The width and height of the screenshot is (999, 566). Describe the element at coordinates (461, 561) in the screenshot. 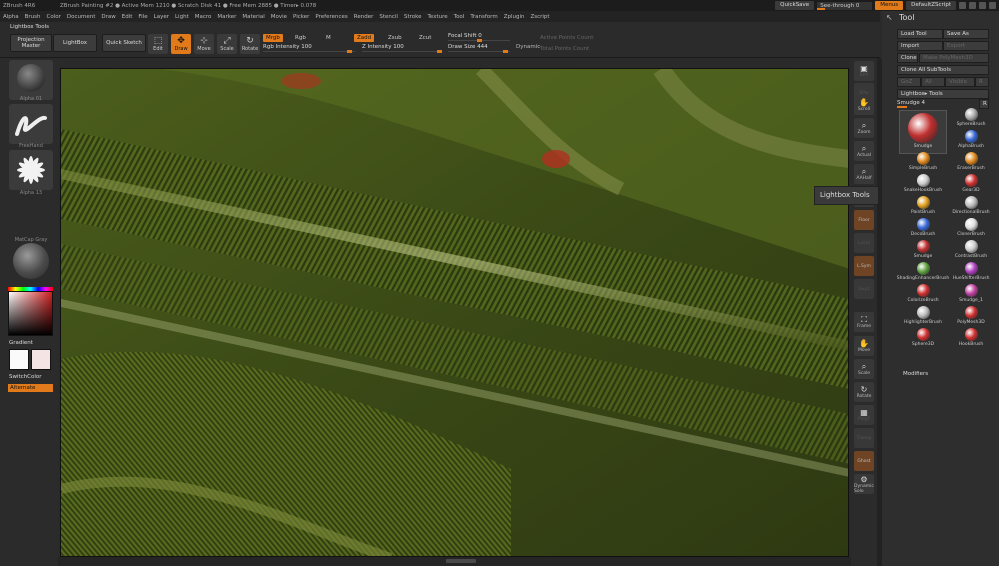

I see `bottom-tray-toggle` at that location.